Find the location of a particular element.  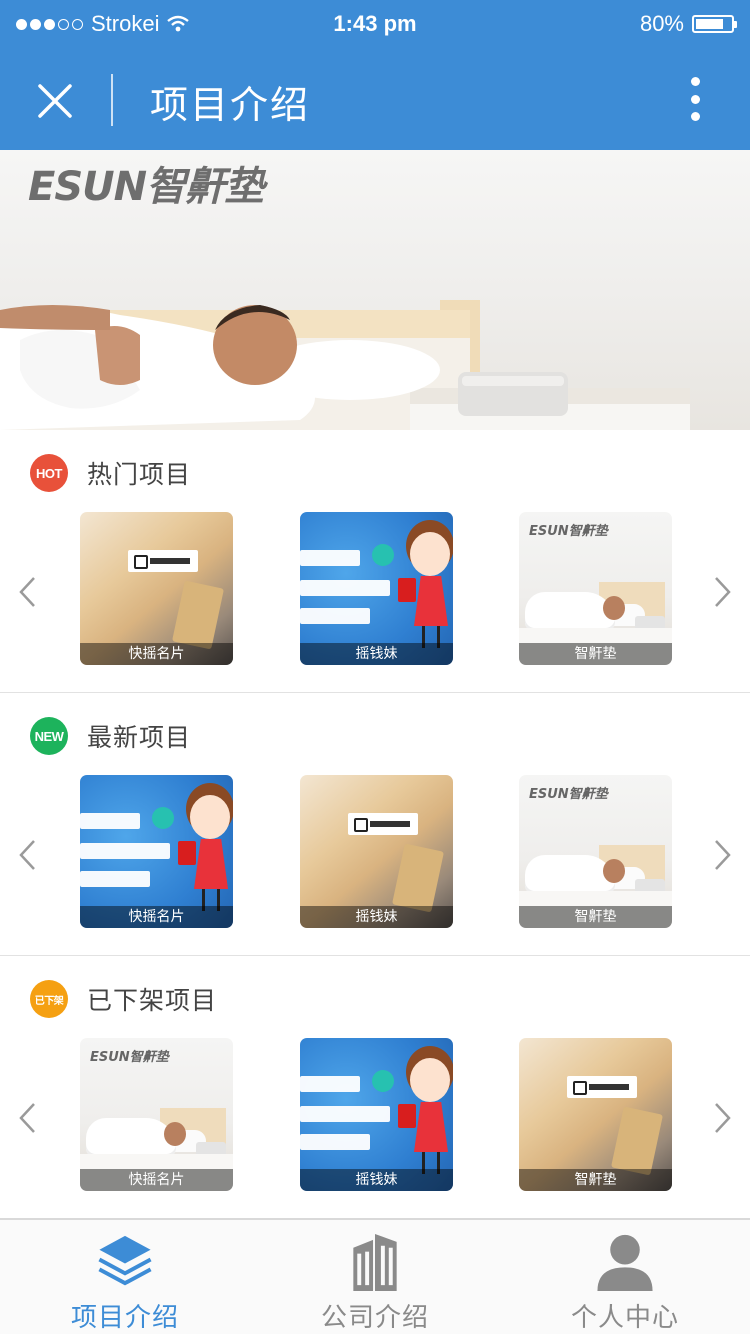

project-card: 智鼾垫 is located at coordinates (595, 1114).